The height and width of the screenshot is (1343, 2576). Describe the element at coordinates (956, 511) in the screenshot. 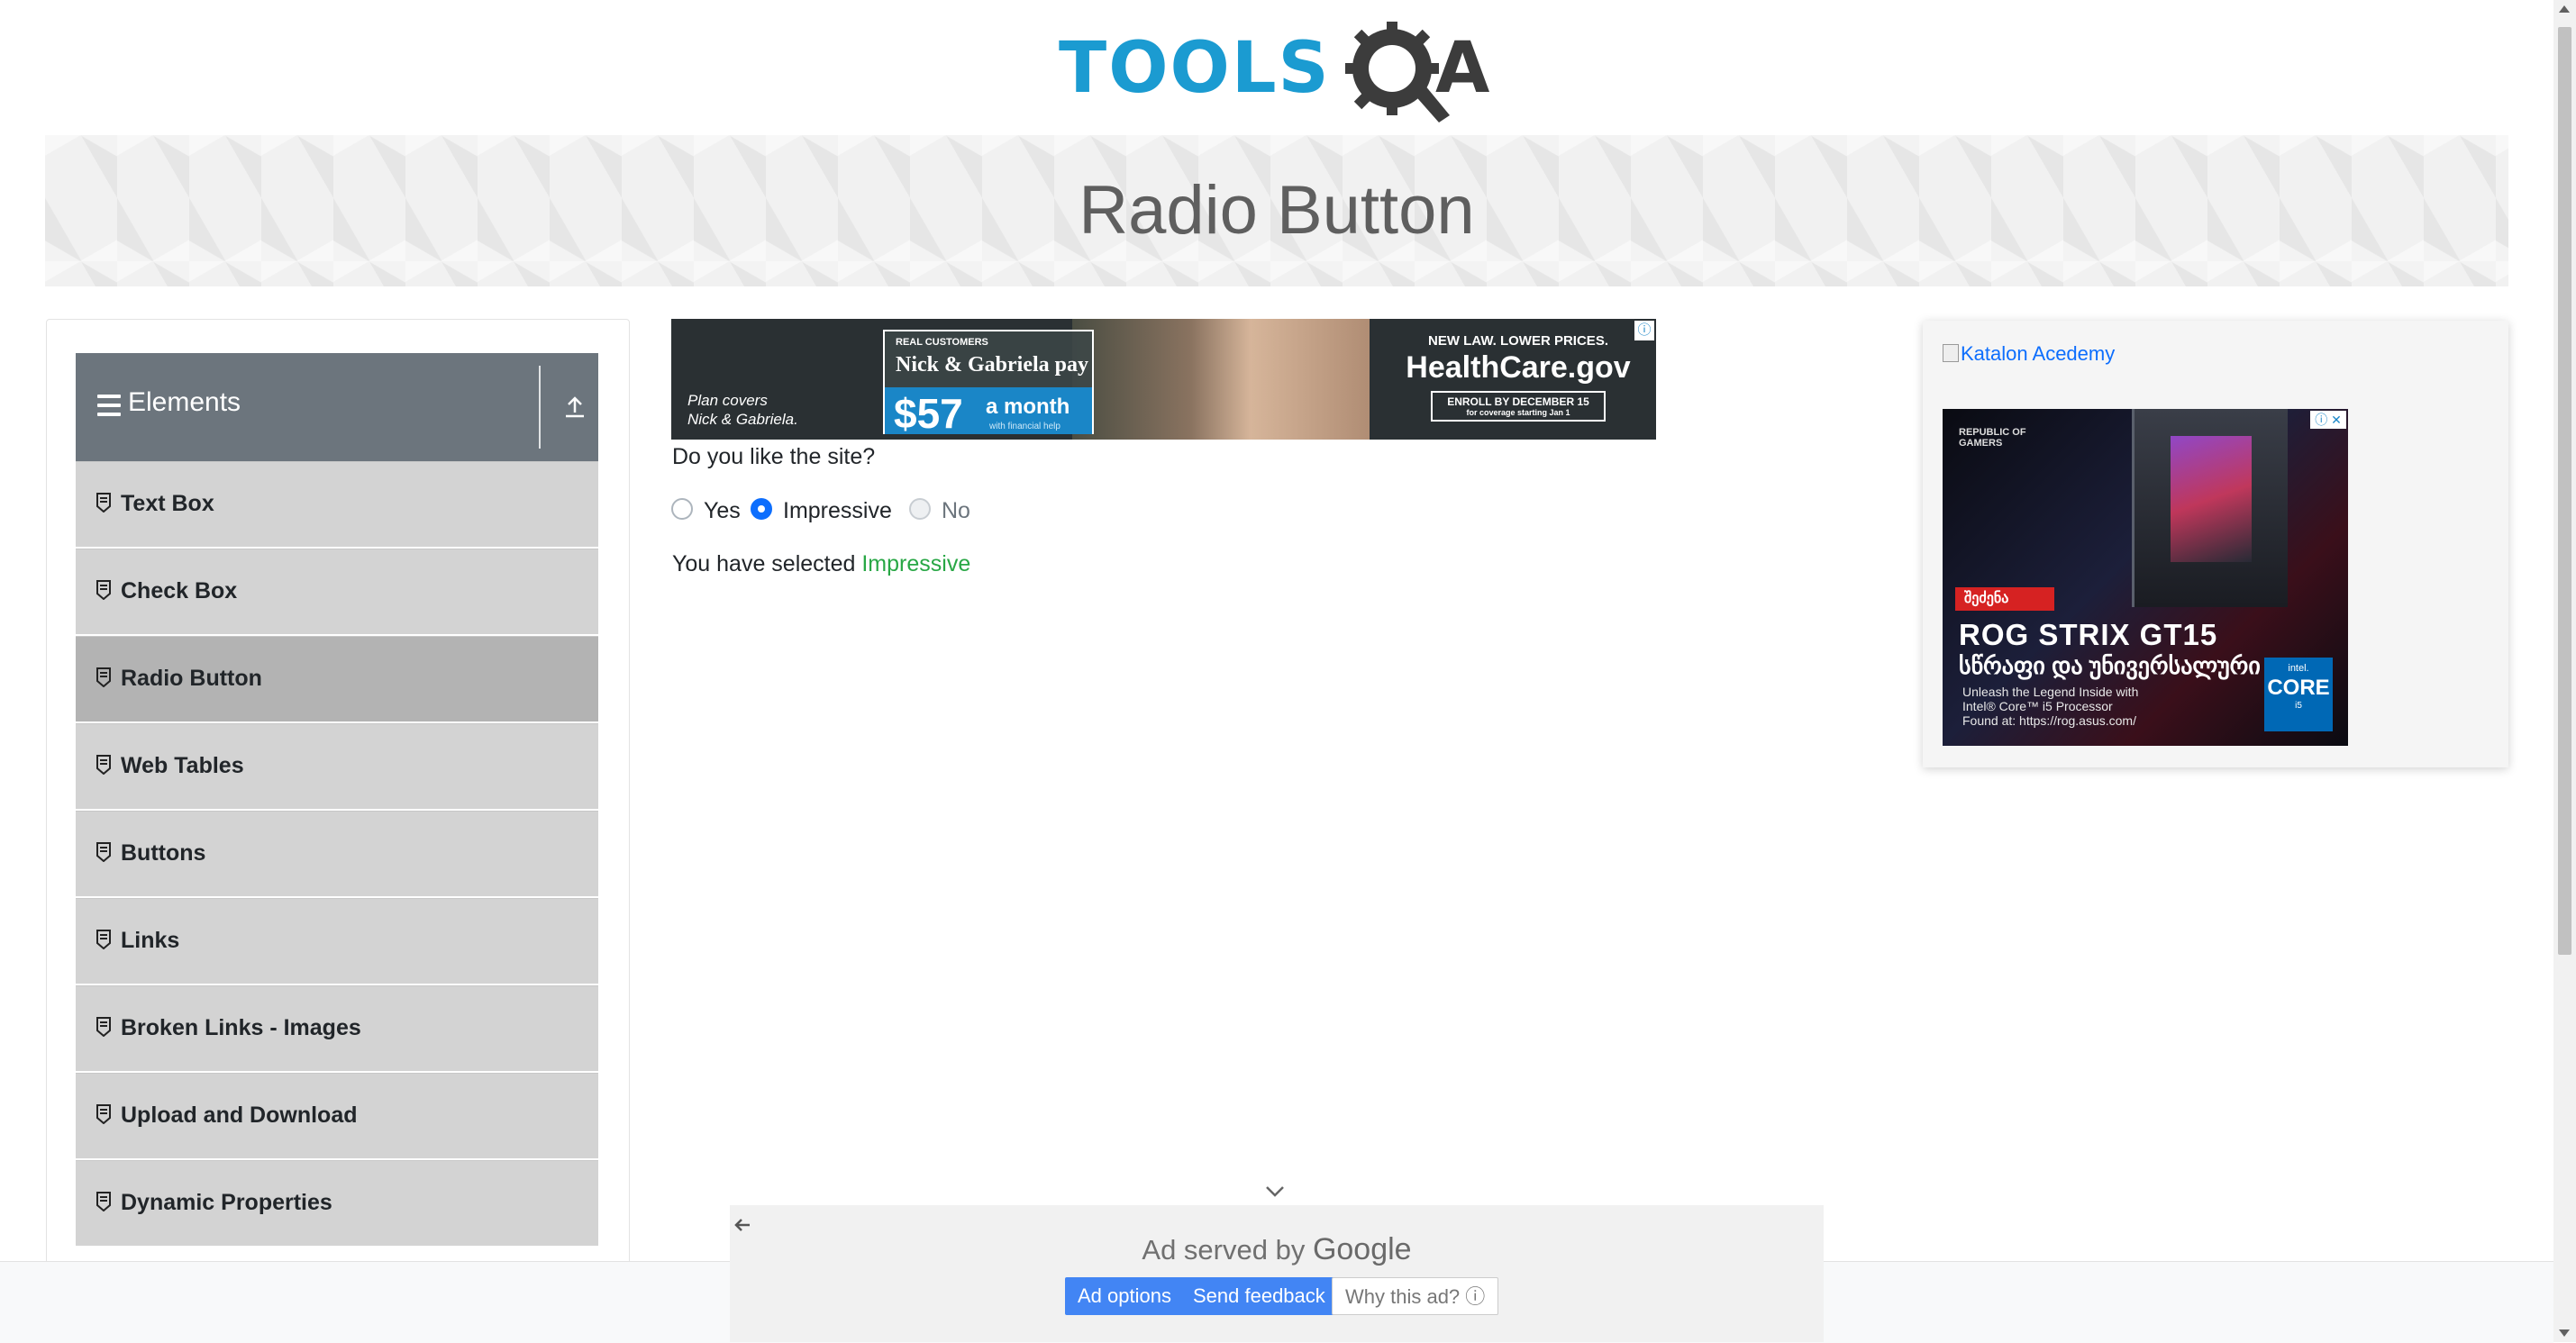

I see `radio-no-label: No` at that location.